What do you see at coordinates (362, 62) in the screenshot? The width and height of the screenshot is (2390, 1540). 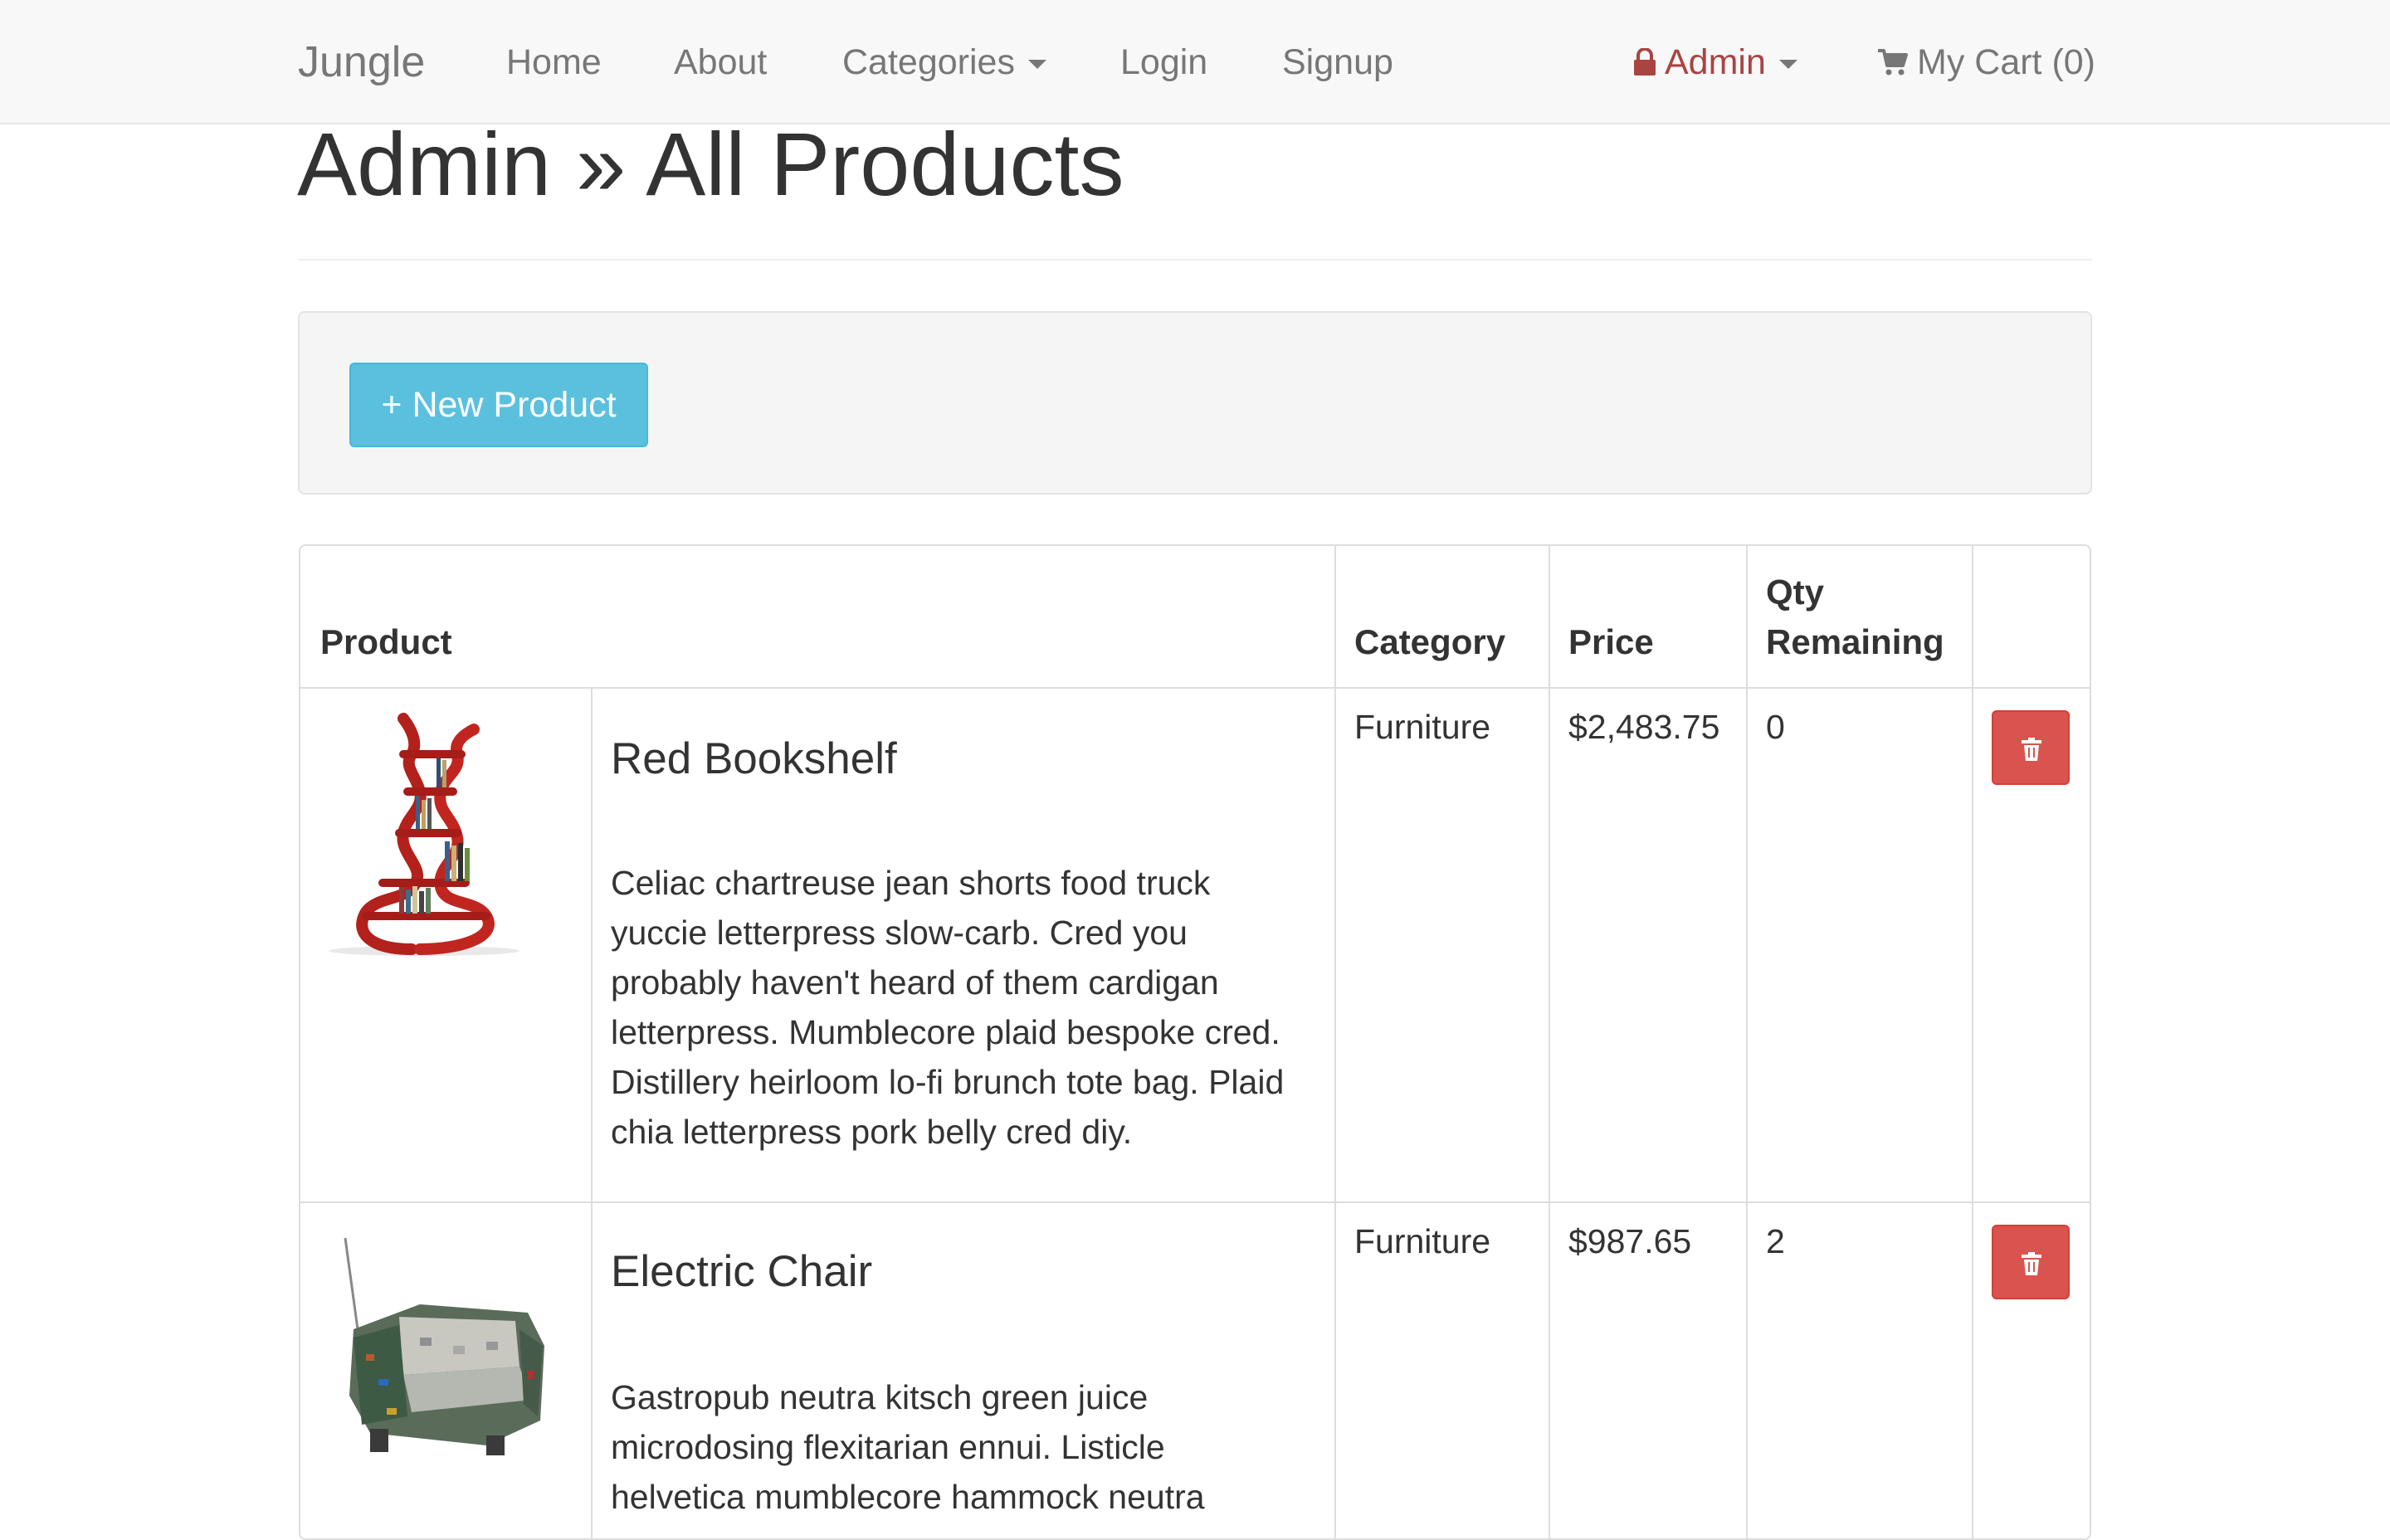 I see `brand-link: Jungle` at bounding box center [362, 62].